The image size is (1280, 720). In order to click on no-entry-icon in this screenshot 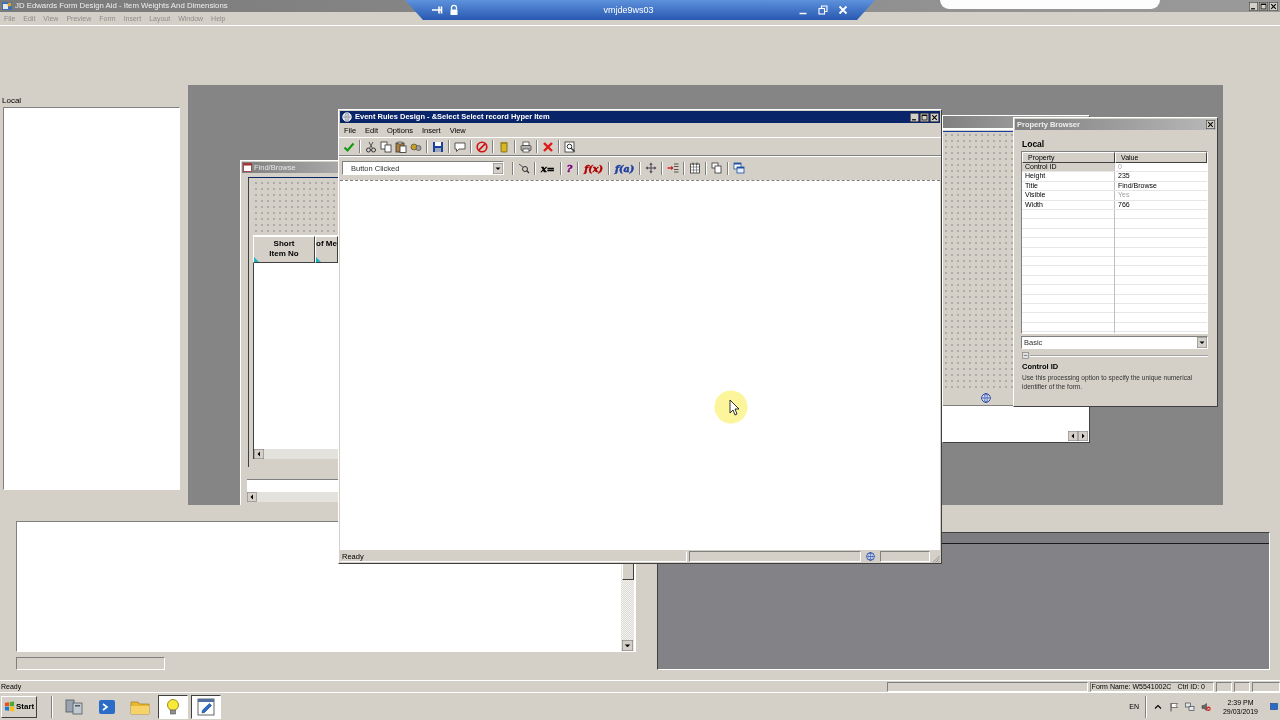, I will do `click(482, 146)`.